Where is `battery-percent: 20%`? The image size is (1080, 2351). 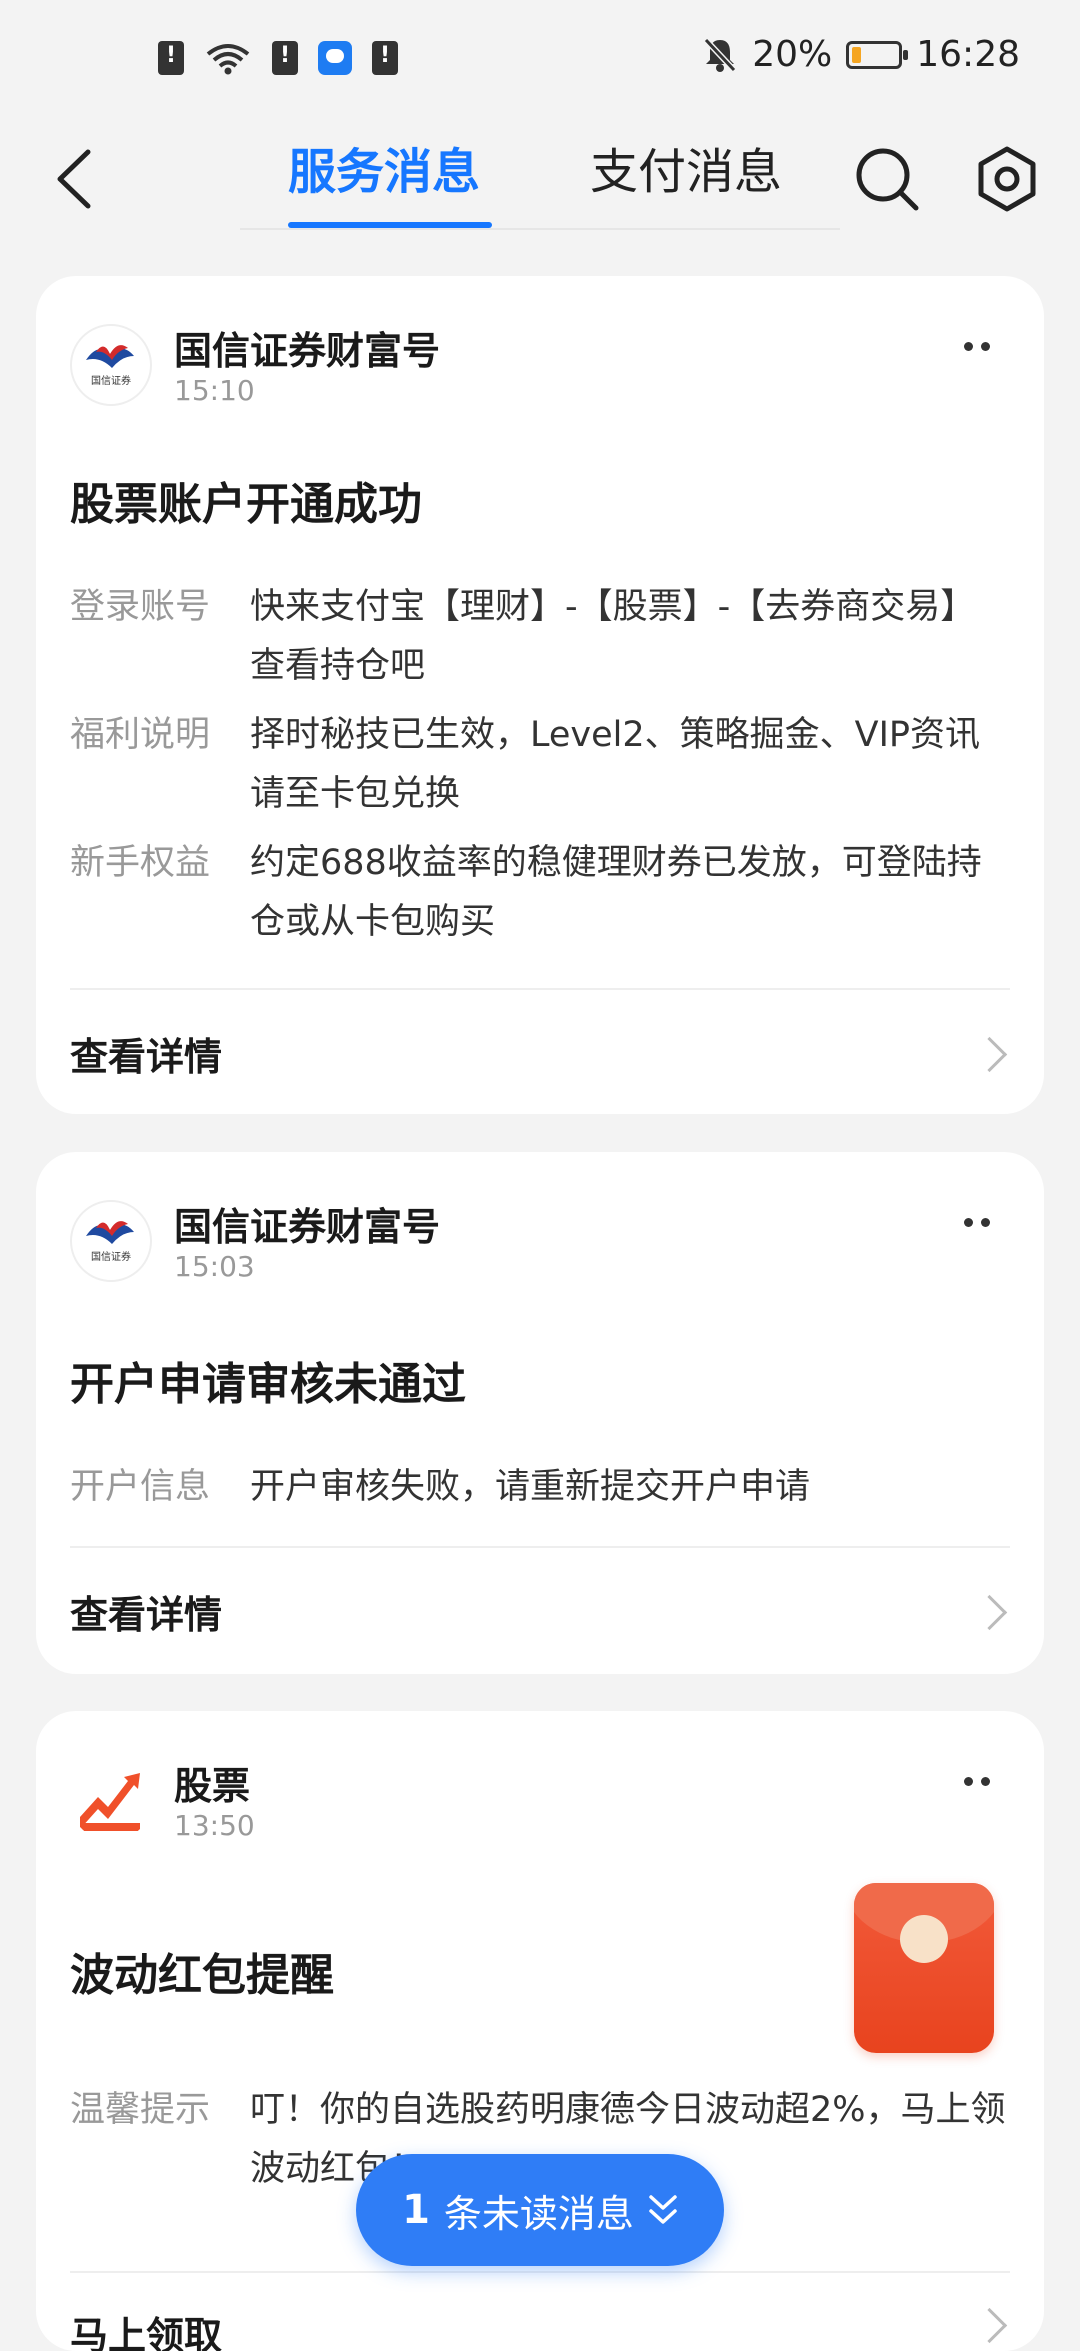
battery-percent: 20% is located at coordinates (792, 54).